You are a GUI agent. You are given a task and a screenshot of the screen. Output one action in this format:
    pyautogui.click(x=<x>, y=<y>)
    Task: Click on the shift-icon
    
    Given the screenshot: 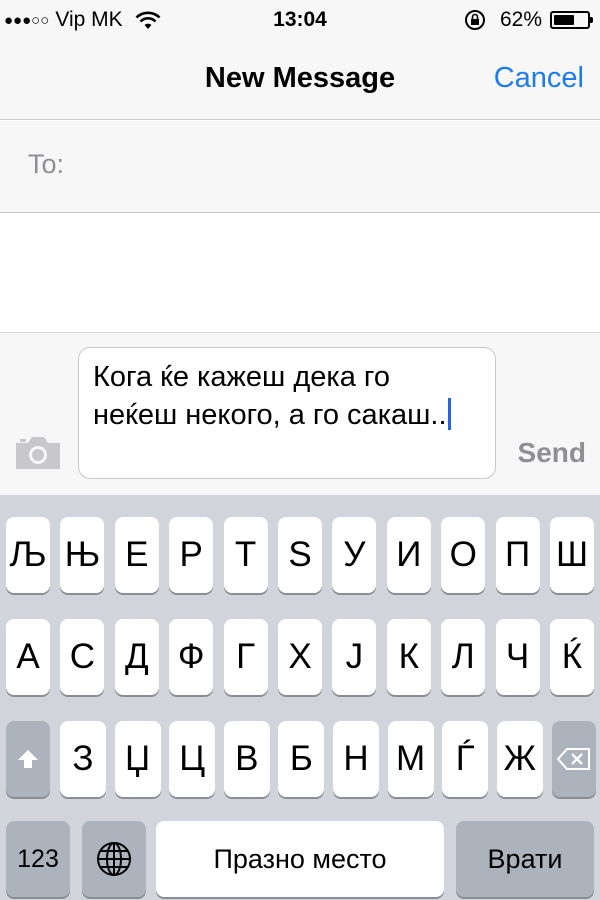 What is the action you would take?
    pyautogui.click(x=28, y=759)
    